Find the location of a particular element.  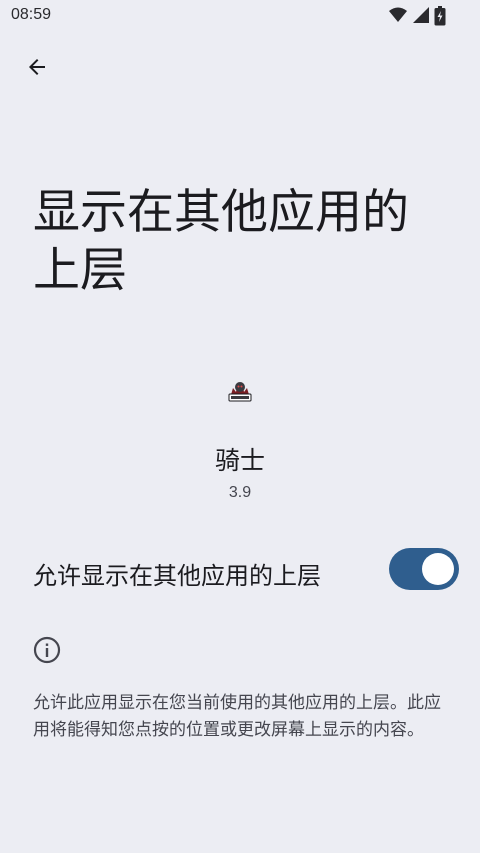

info-icon is located at coordinates (47, 650).